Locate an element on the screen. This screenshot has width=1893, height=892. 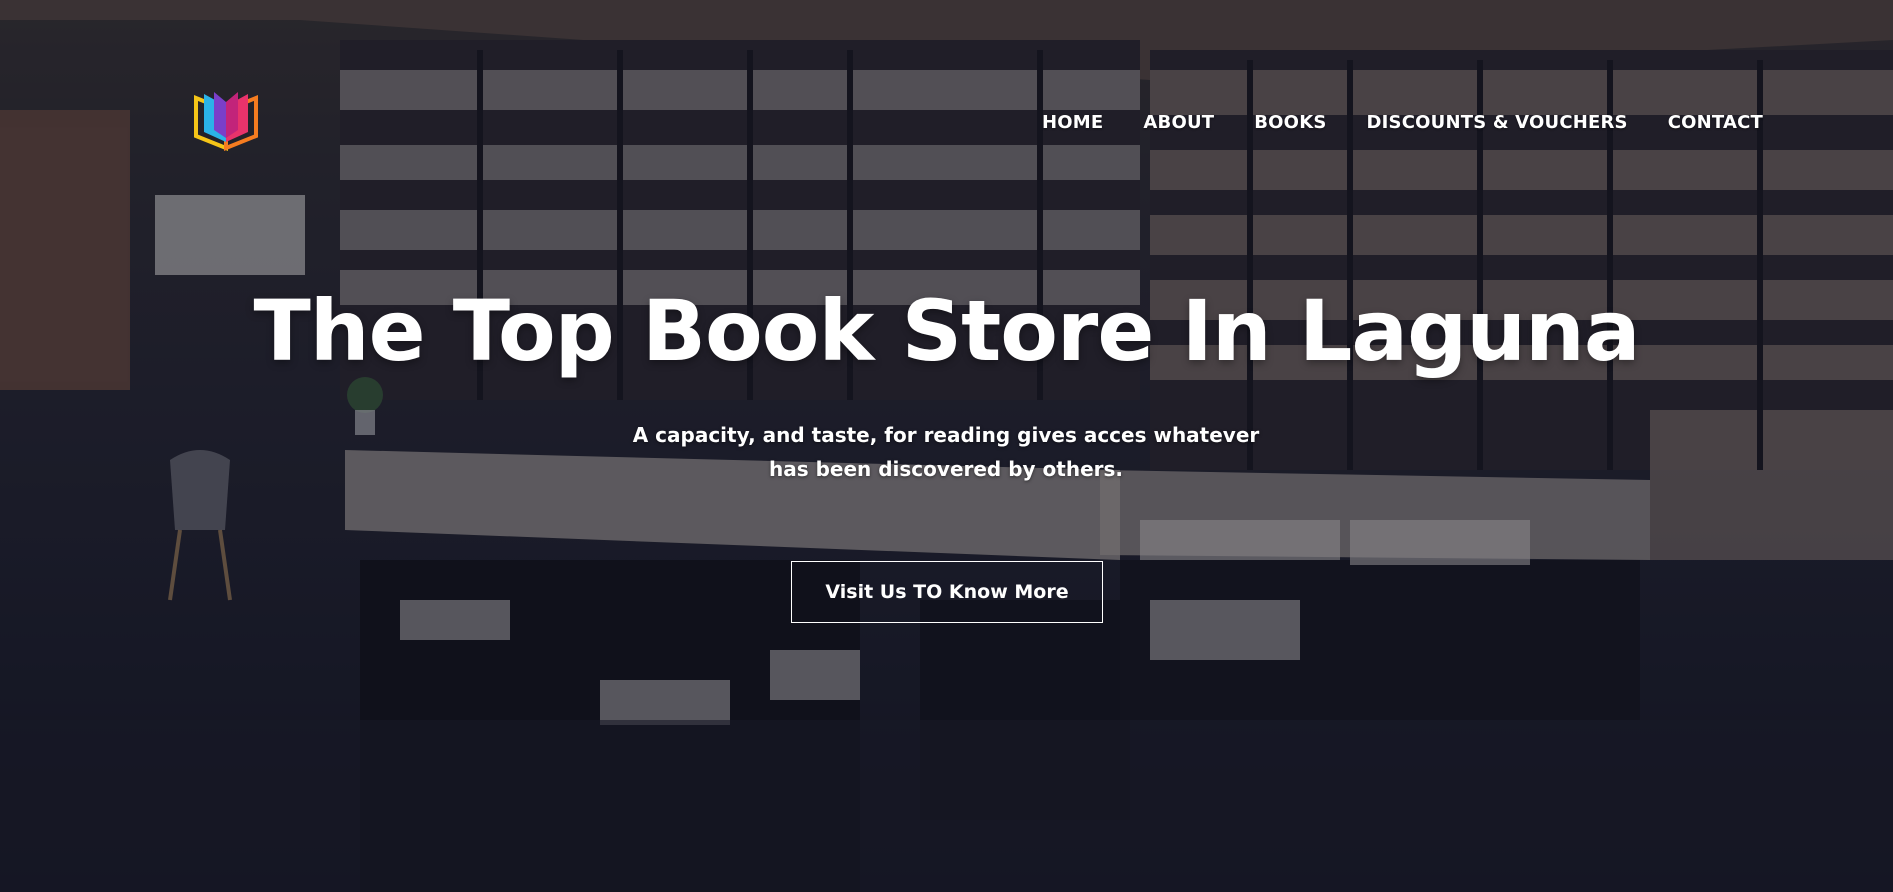
menu-item-books: BOOKS is located at coordinates (1290, 122).